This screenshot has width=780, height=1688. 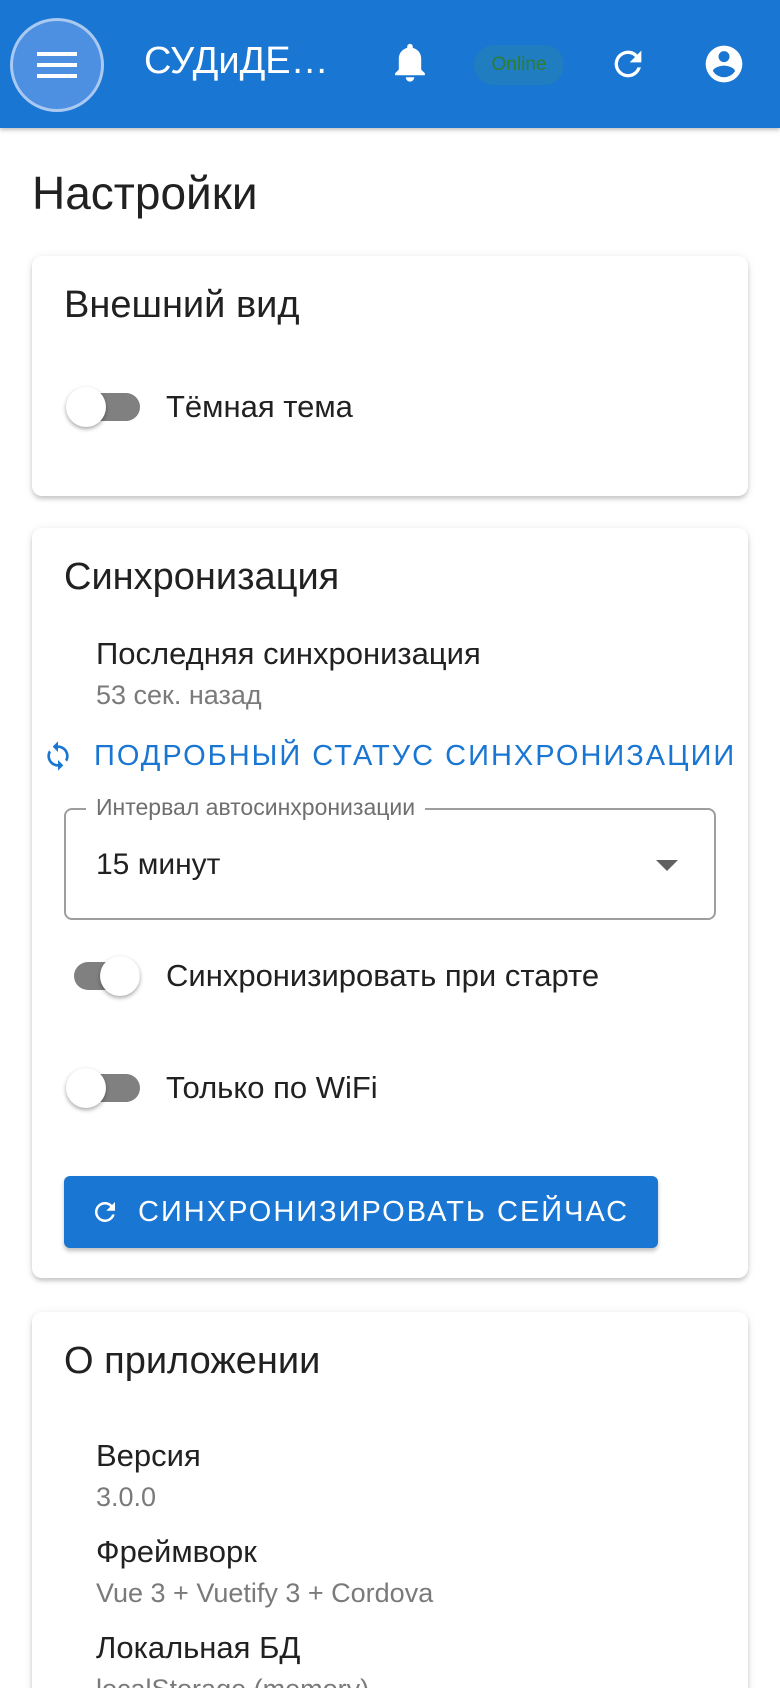 I want to click on sync-now-button-label: СИНХРОНИЗИРОВАТЬ СЕЙЧАС, so click(x=384, y=1211).